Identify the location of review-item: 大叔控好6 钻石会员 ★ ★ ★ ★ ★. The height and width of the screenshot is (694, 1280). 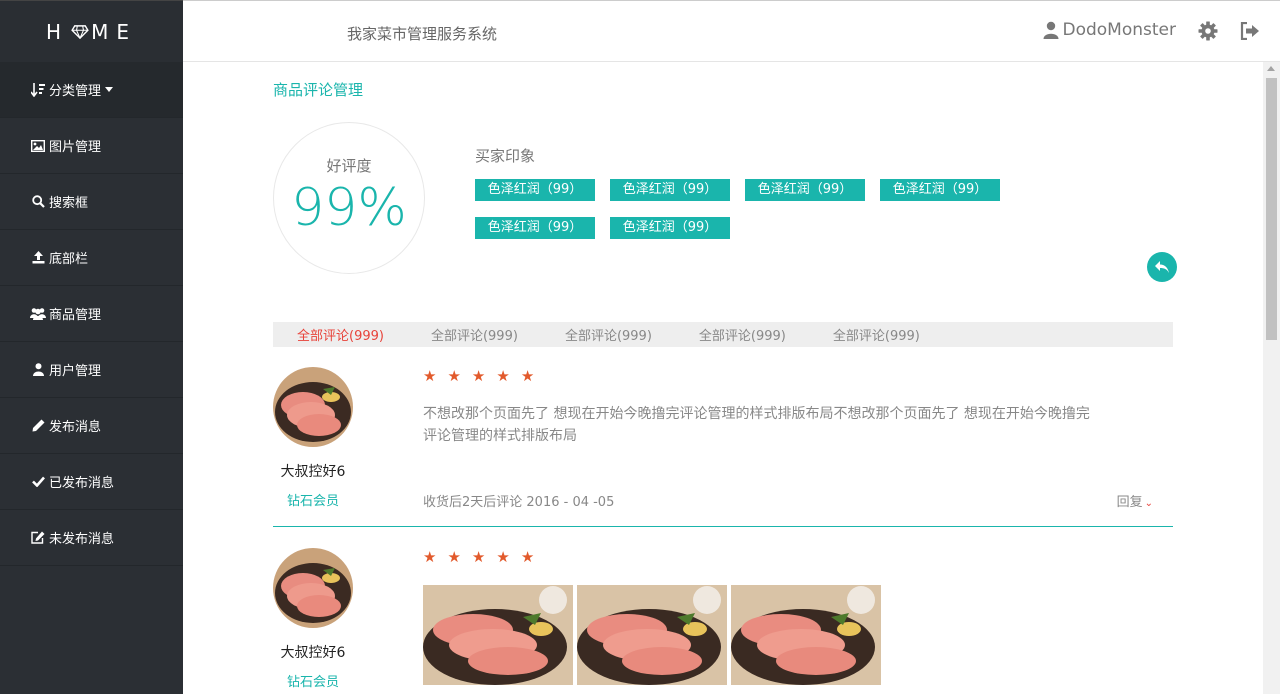
(723, 621).